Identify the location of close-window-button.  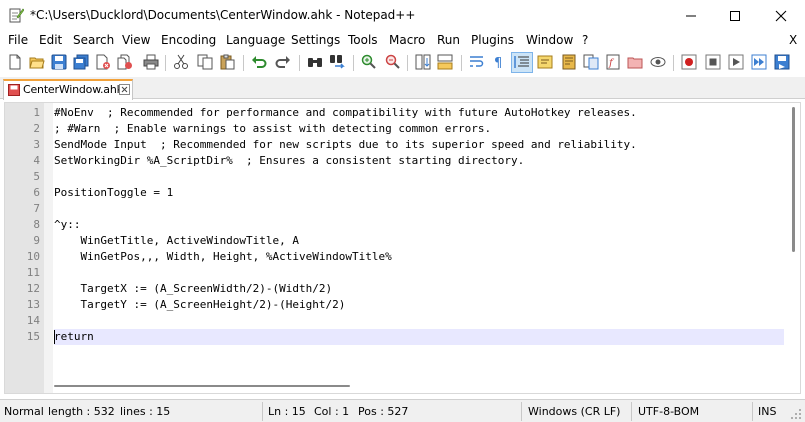
(781, 15).